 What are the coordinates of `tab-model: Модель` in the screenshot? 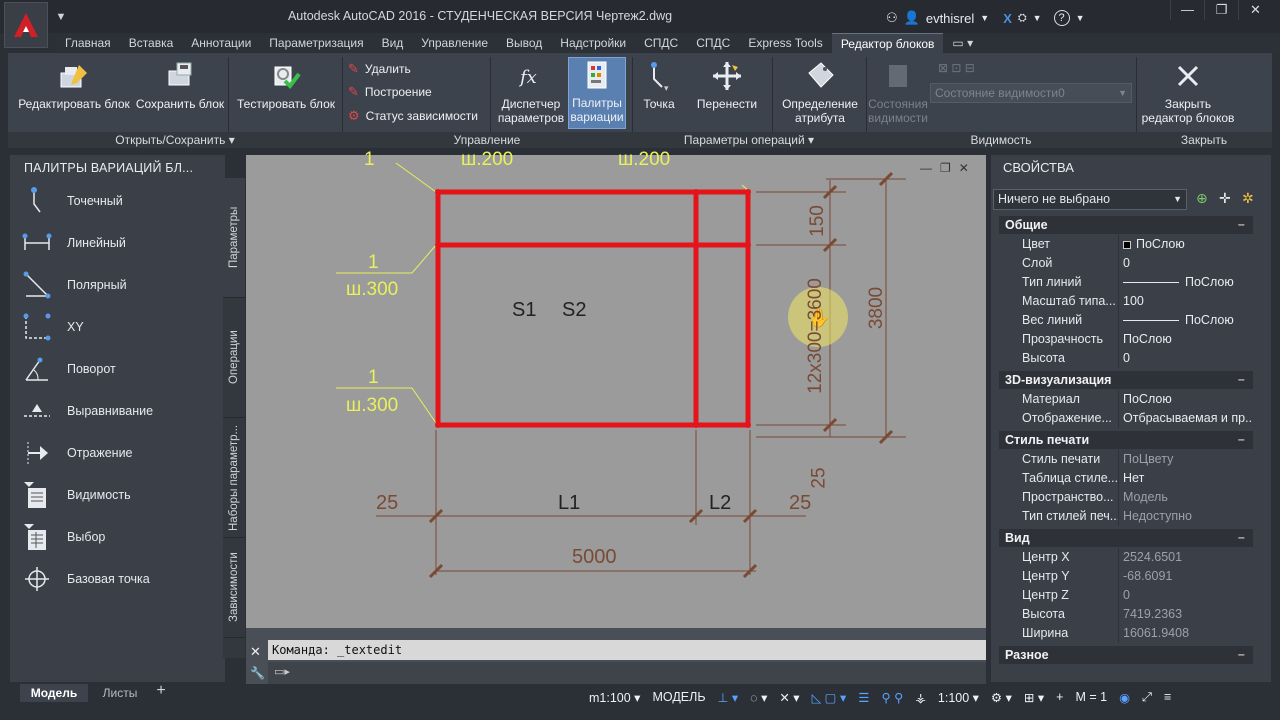 It's located at (54, 693).